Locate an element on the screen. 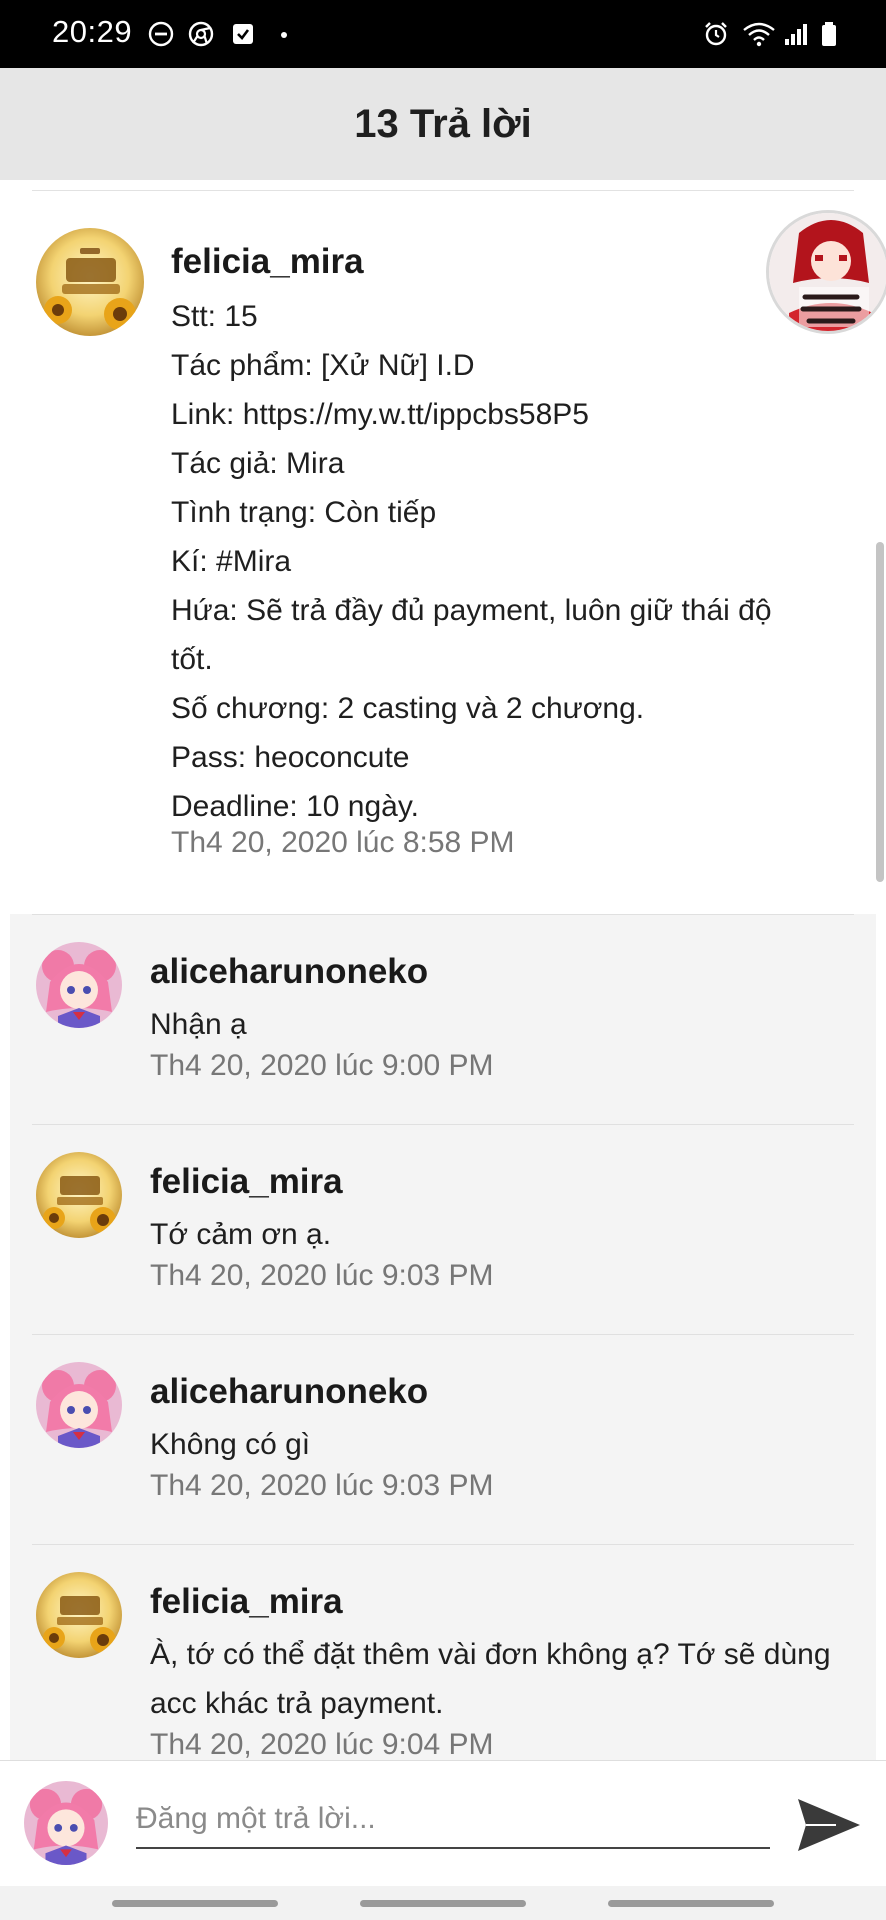  reply-input is located at coordinates (453, 1820).